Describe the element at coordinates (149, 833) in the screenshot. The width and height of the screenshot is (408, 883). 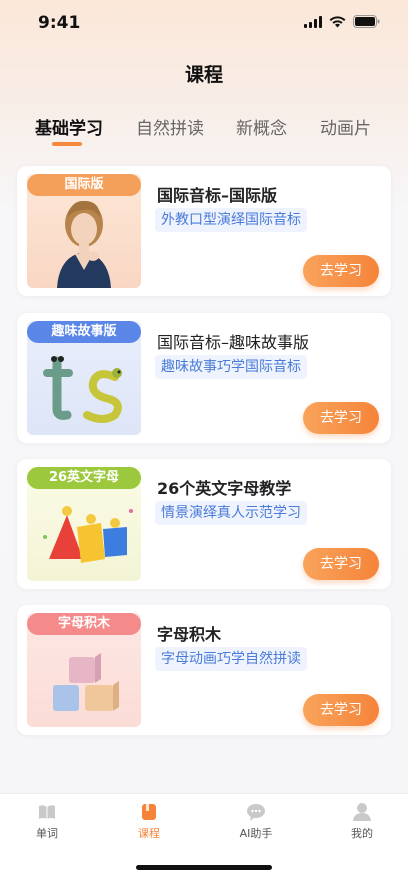
I see `tabbar-label: 课程` at that location.